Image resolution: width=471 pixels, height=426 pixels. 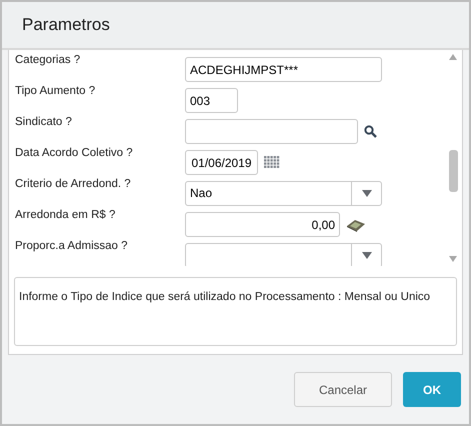 I want to click on field-label: Data Acordo Coletivo ?, so click(x=74, y=153).